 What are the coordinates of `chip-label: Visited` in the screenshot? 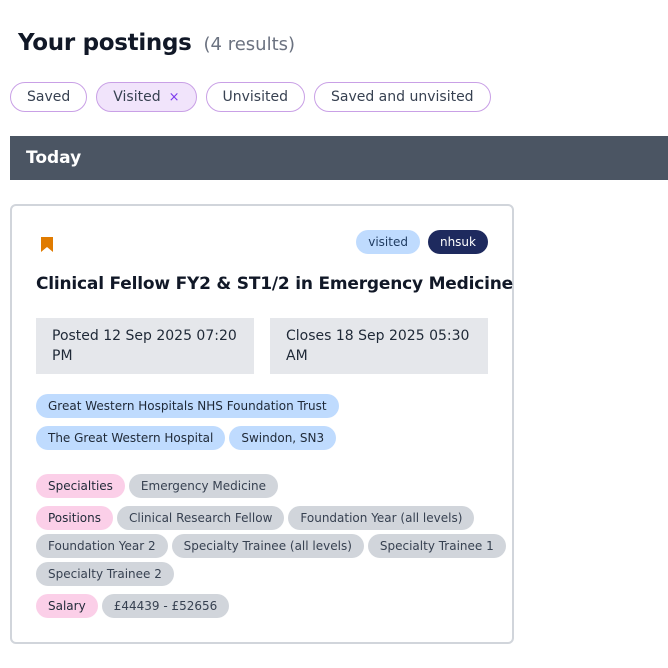 It's located at (137, 97).